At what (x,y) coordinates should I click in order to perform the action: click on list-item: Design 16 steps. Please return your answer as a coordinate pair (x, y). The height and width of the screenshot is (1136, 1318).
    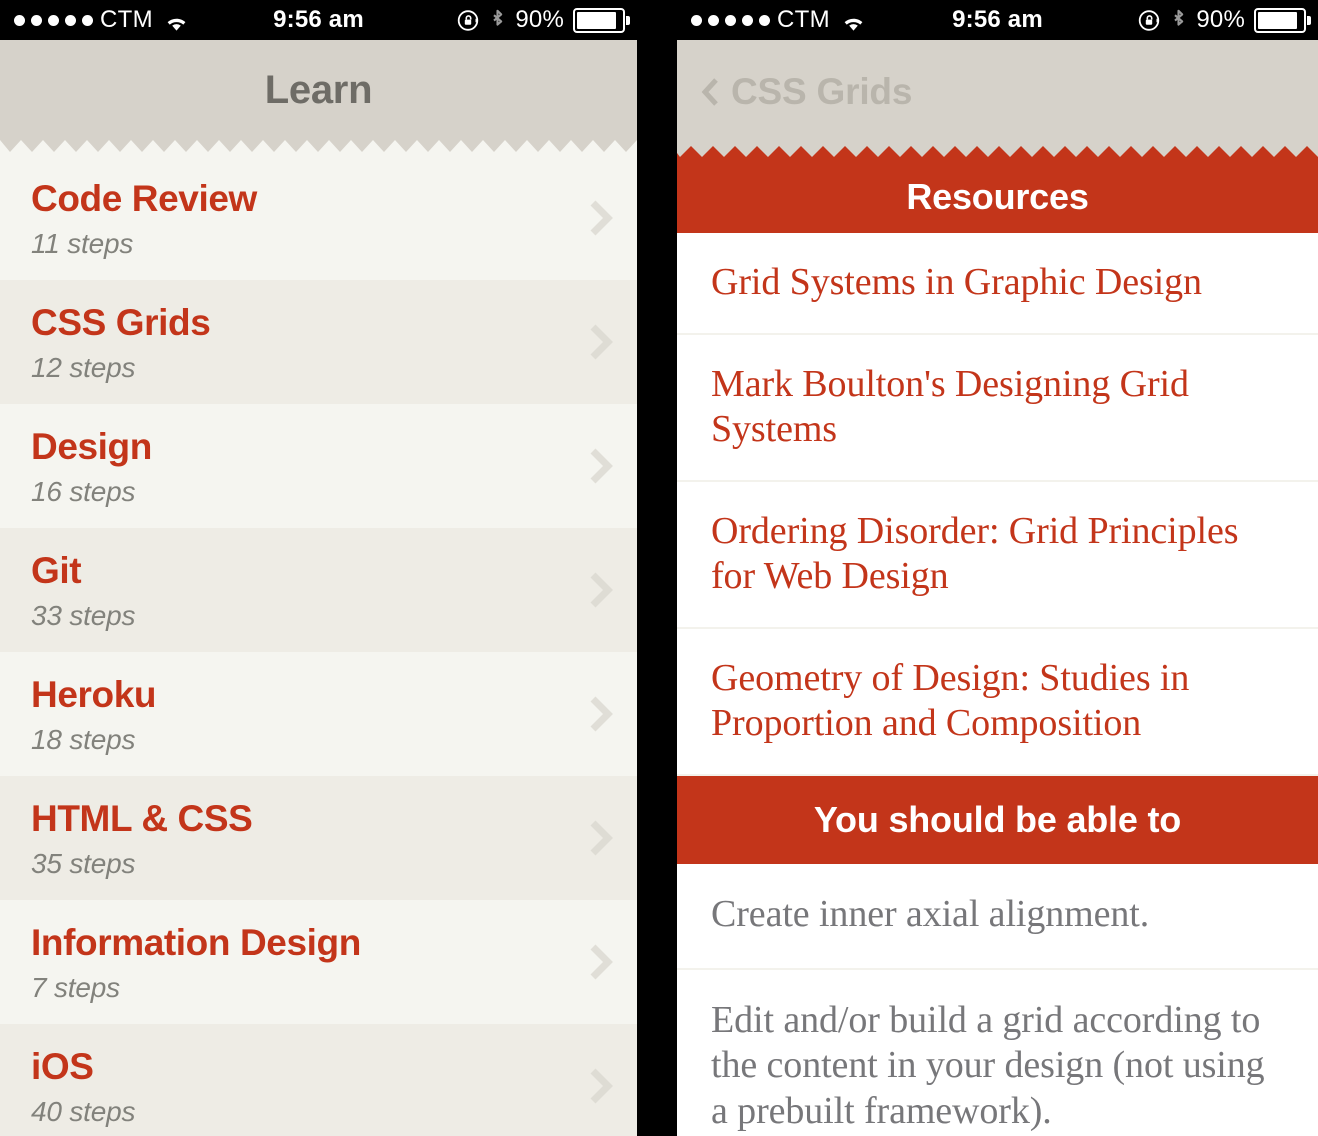
    Looking at the image, I should click on (318, 466).